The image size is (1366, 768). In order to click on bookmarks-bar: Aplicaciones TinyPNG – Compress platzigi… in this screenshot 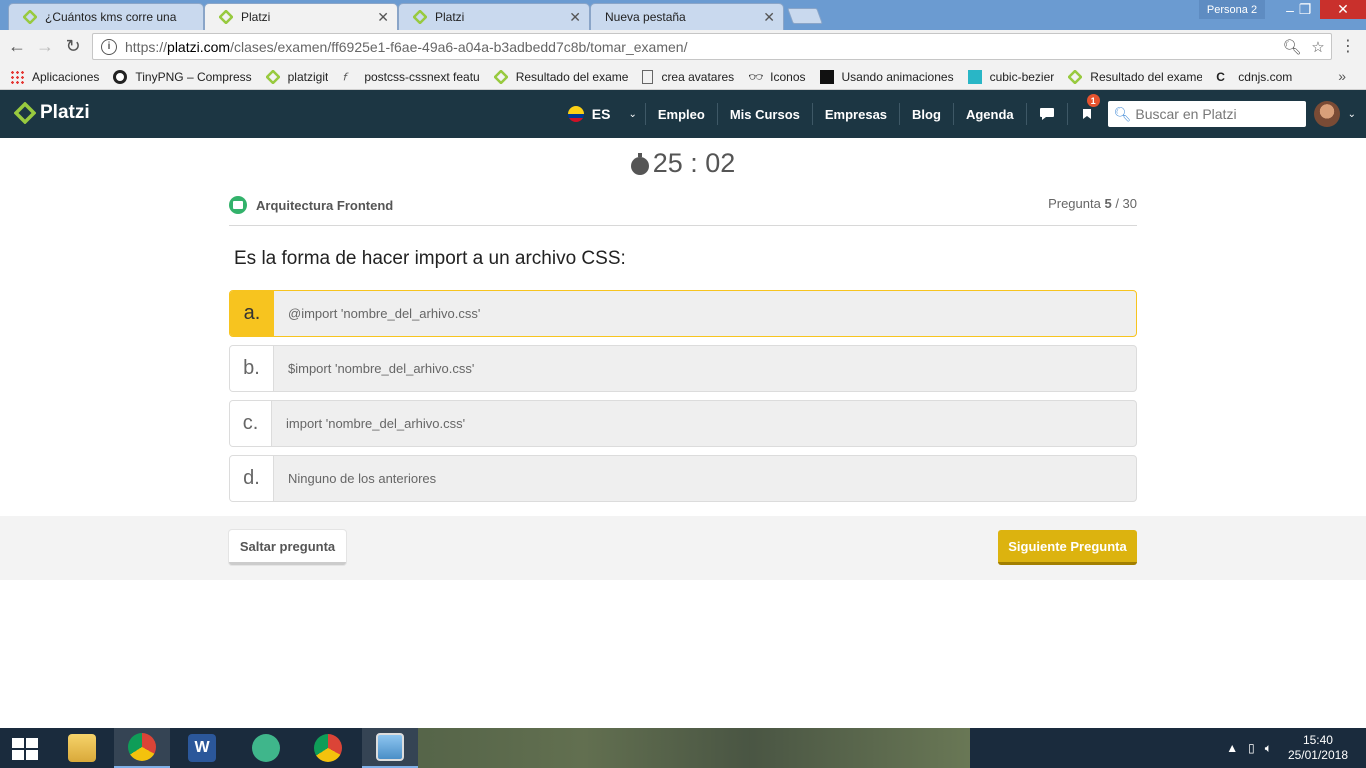, I will do `click(683, 77)`.